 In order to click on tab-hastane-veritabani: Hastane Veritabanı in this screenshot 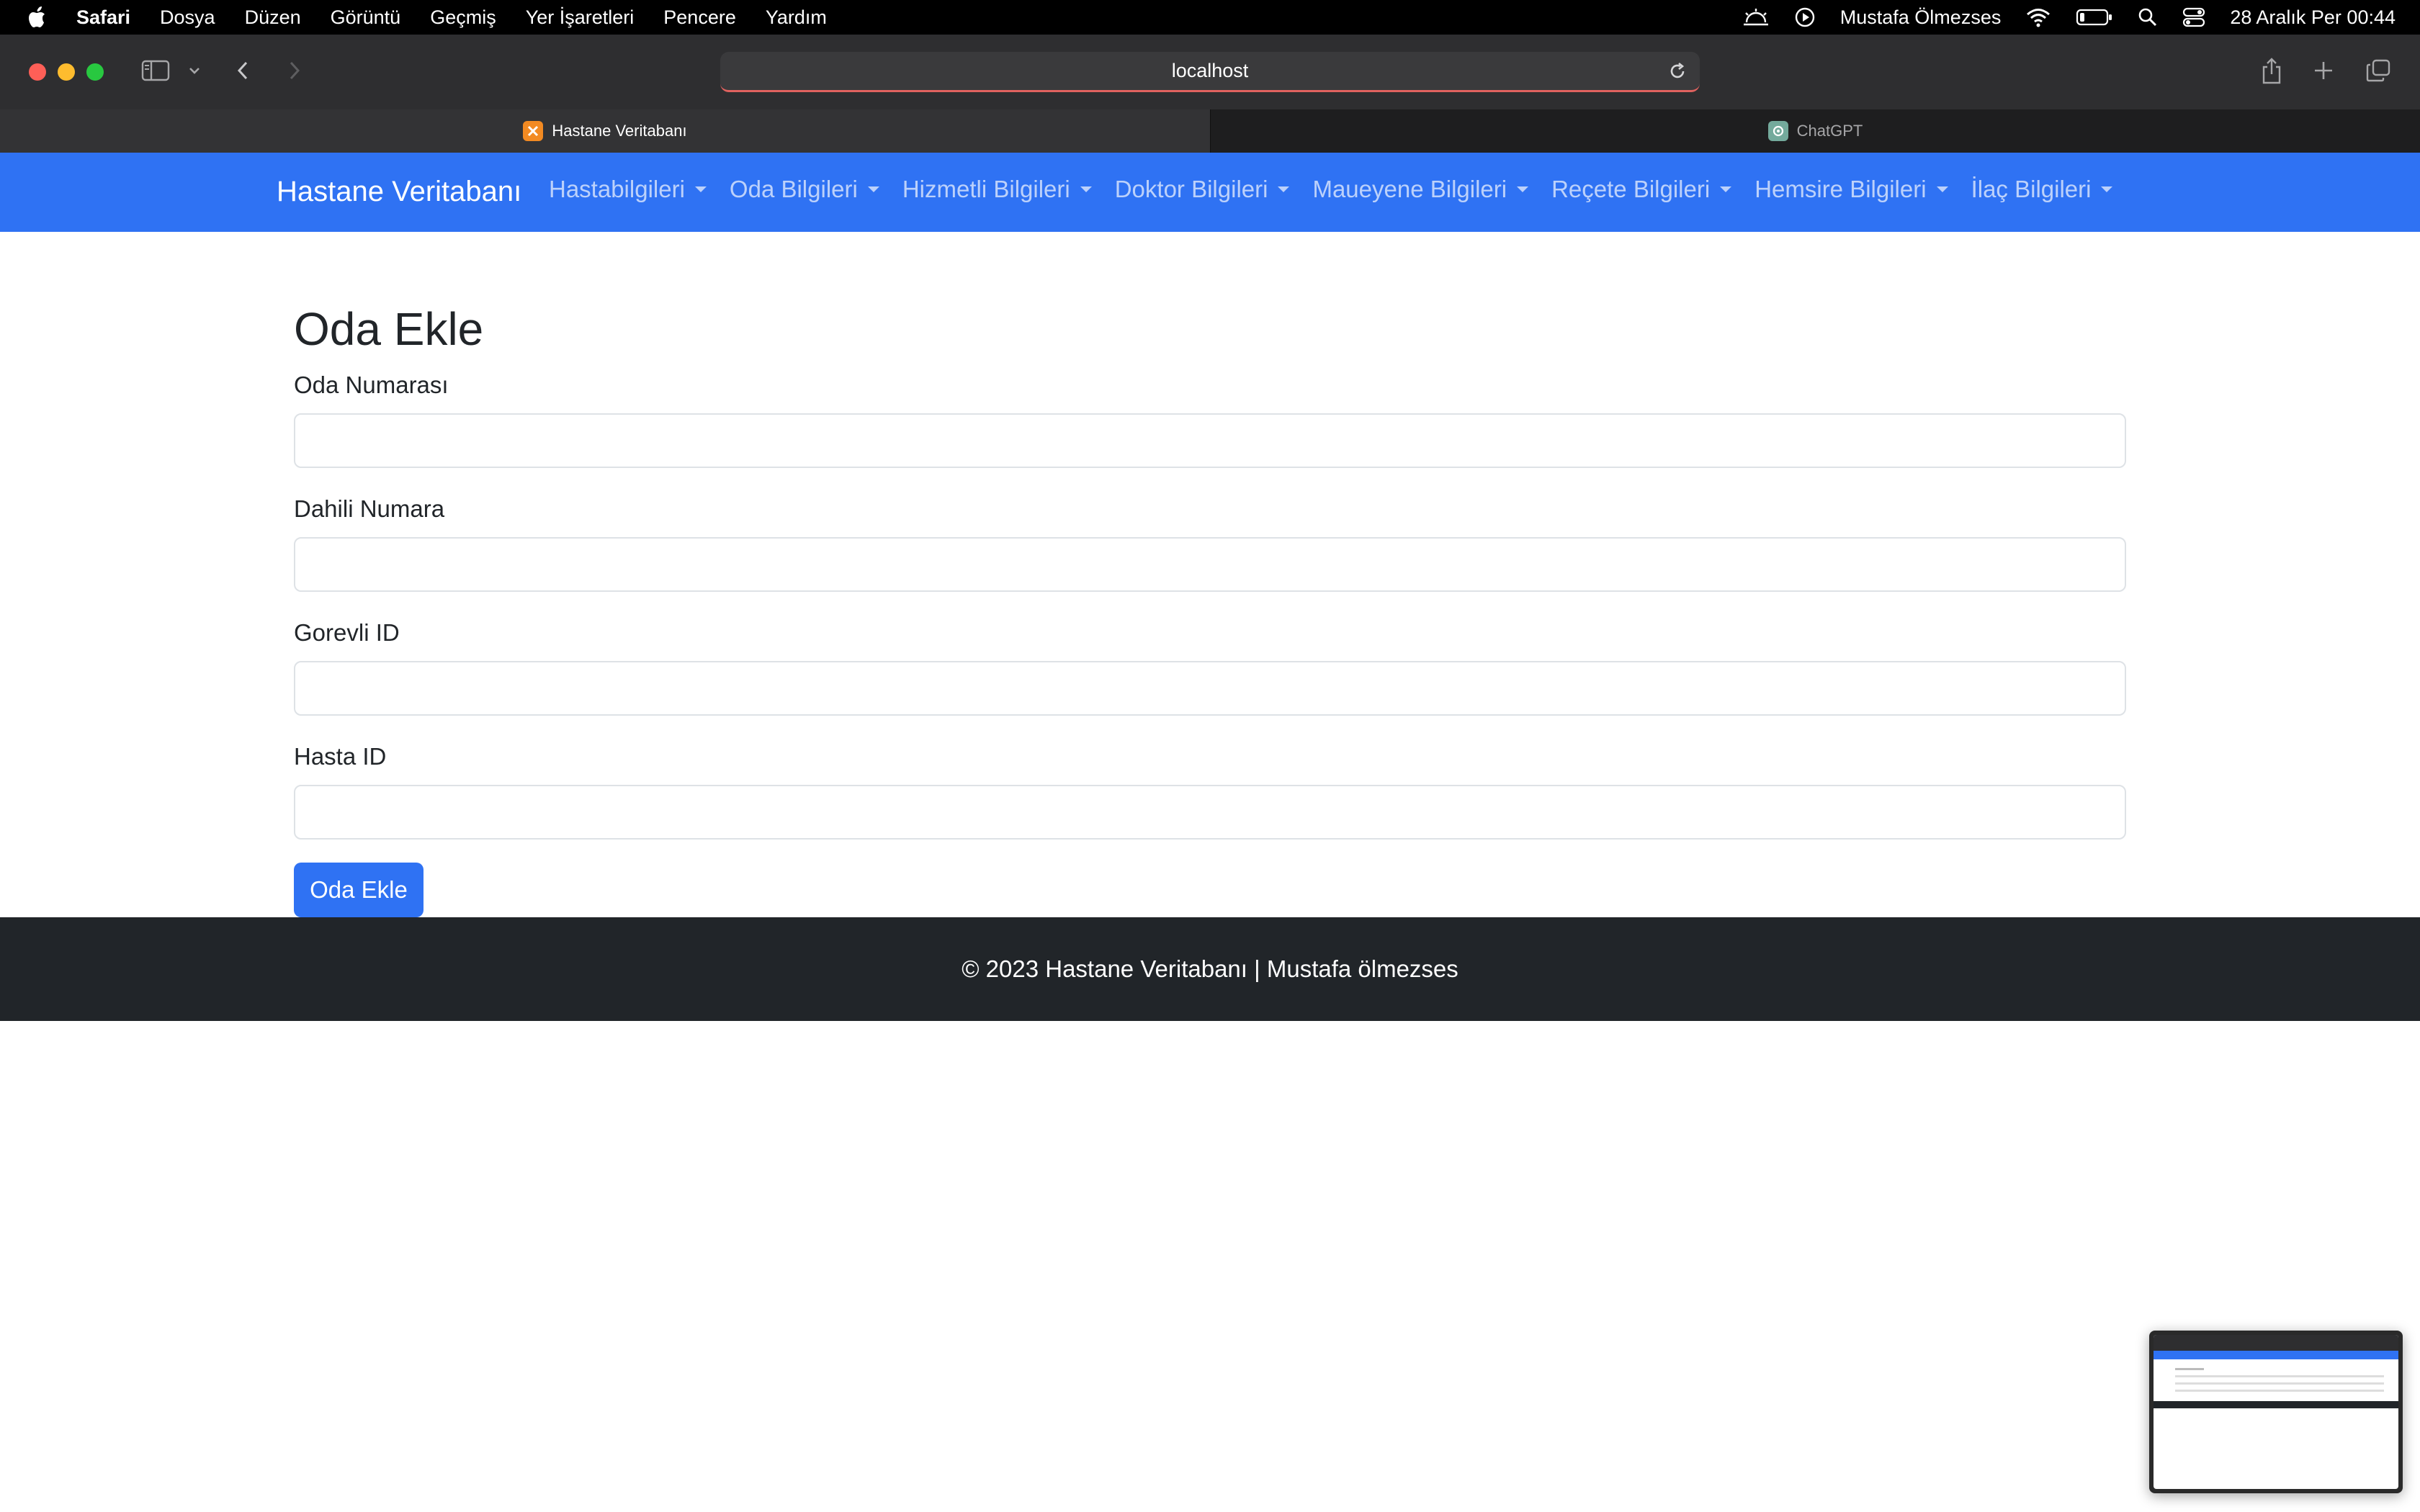, I will do `click(605, 131)`.